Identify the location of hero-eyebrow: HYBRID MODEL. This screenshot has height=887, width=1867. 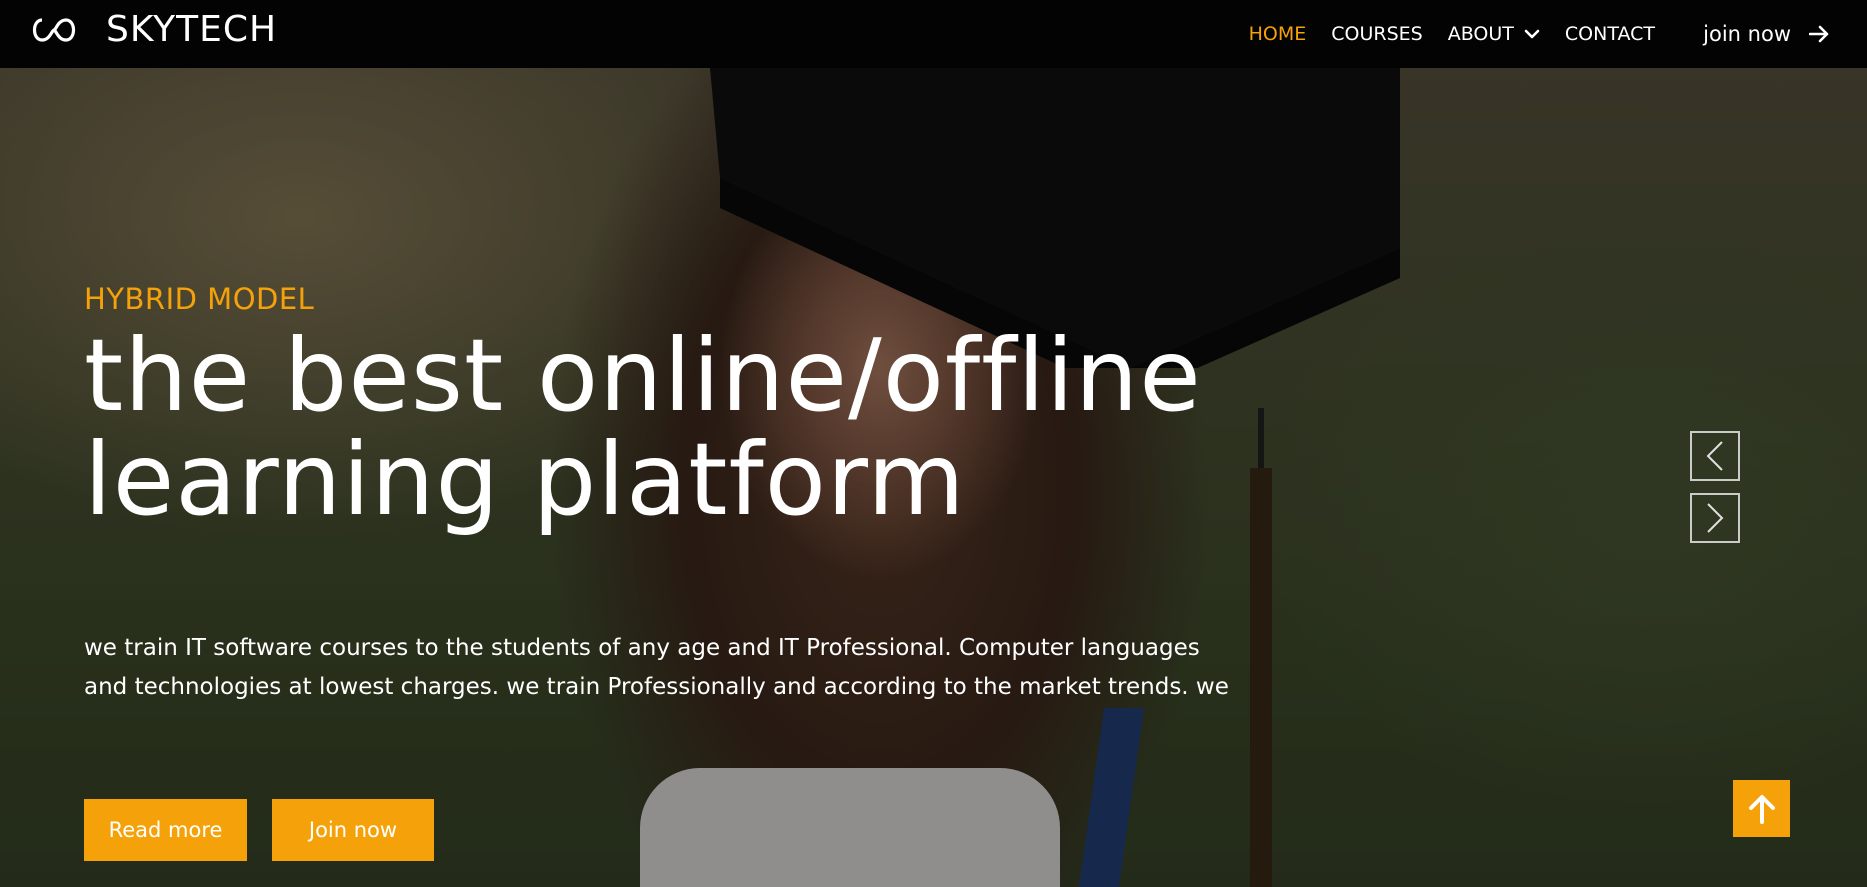
(199, 299).